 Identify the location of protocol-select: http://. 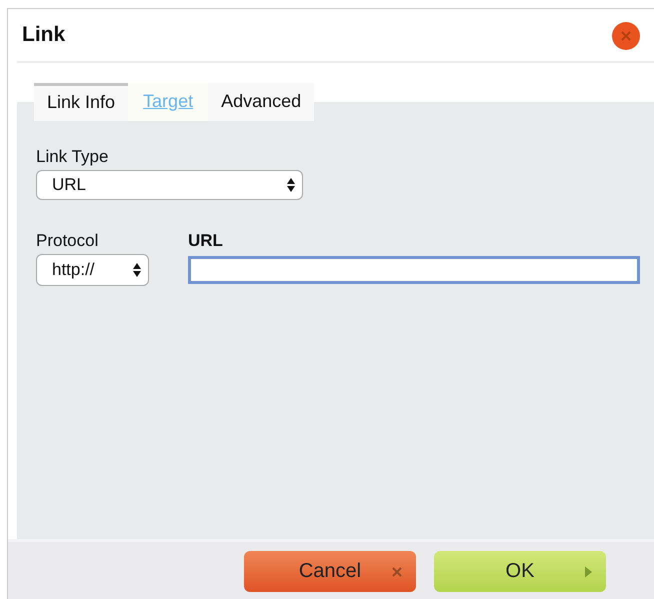
(92, 270).